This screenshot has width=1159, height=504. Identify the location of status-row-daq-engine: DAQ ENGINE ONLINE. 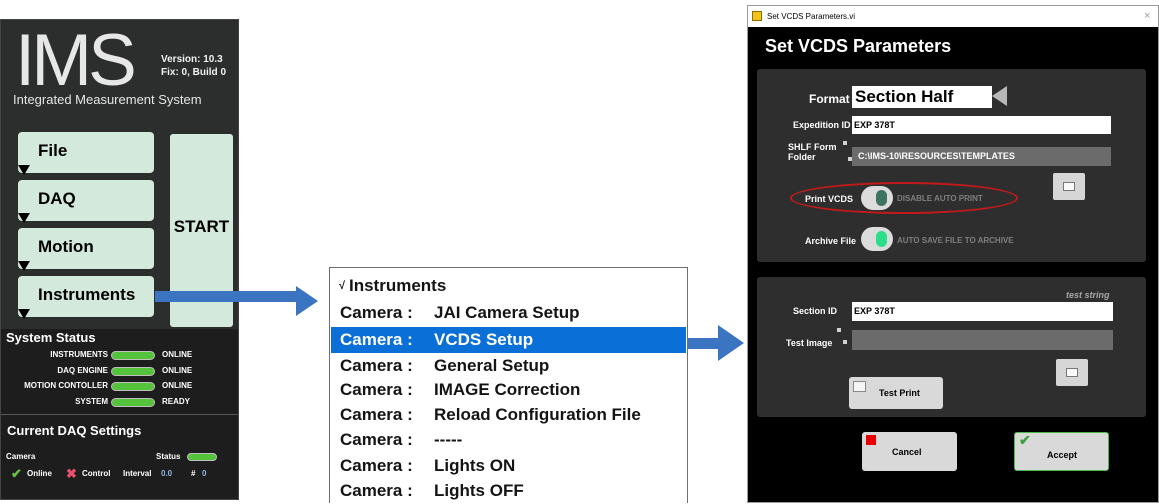
(119, 371).